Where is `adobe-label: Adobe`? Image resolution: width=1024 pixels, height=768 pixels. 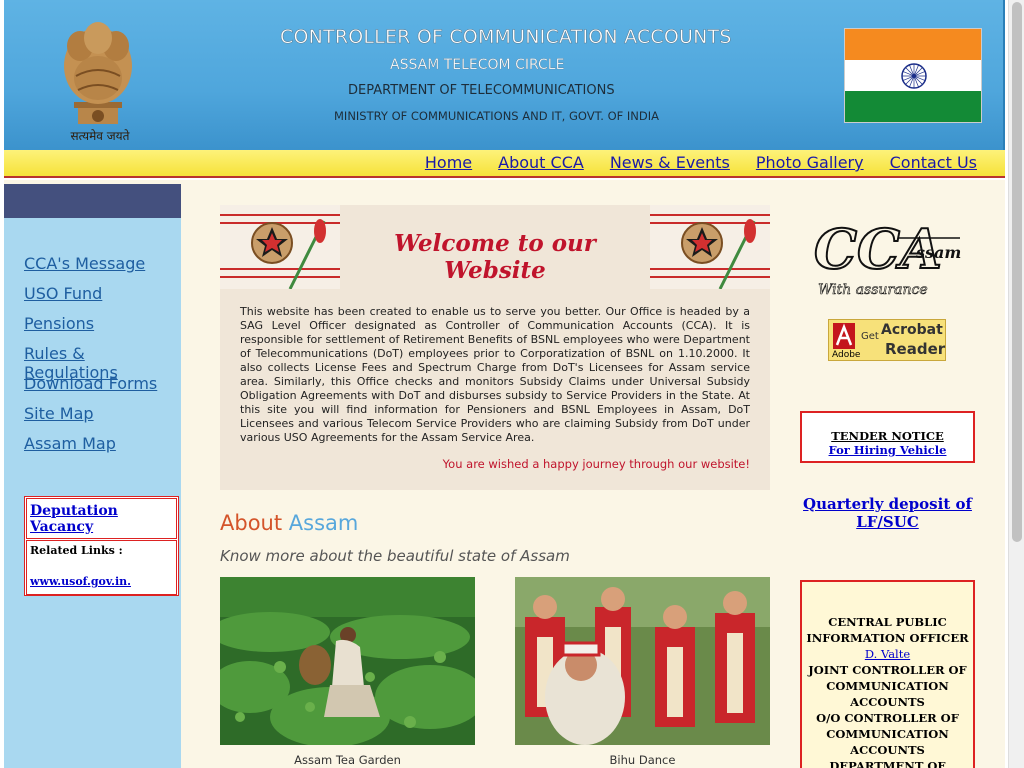 adobe-label: Adobe is located at coordinates (846, 355).